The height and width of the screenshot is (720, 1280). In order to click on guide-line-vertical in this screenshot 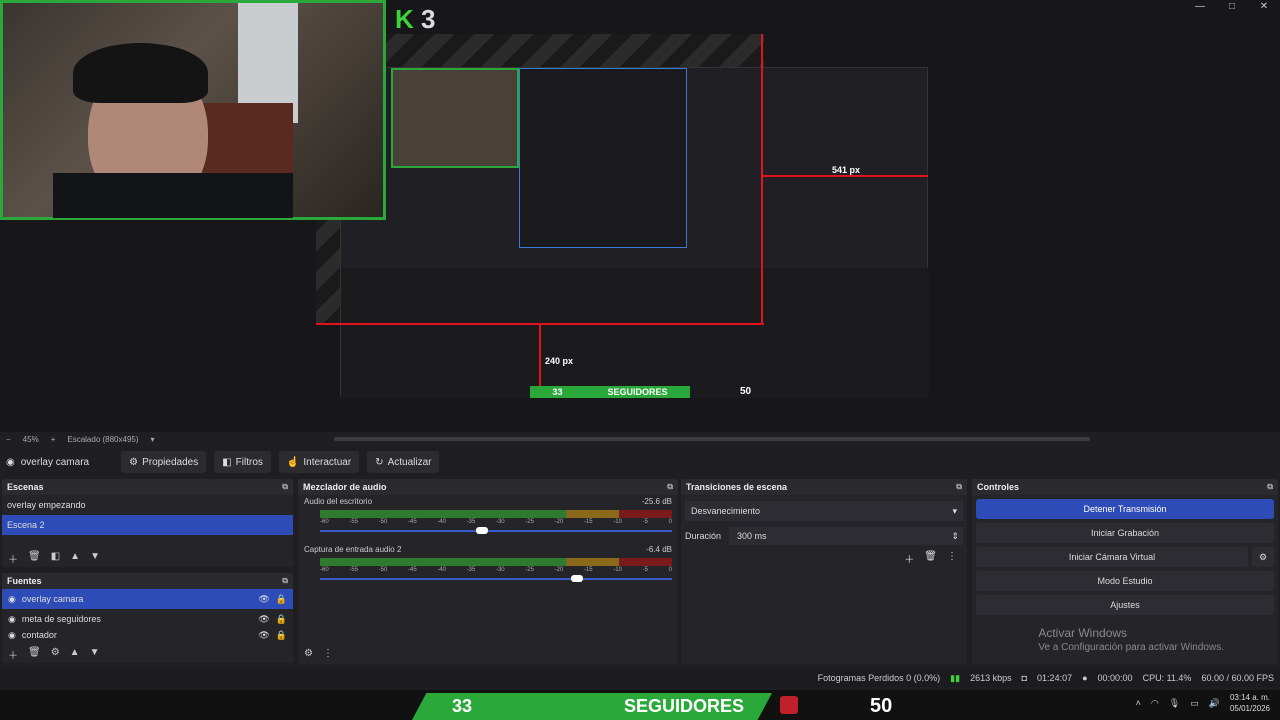, I will do `click(762, 179)`.